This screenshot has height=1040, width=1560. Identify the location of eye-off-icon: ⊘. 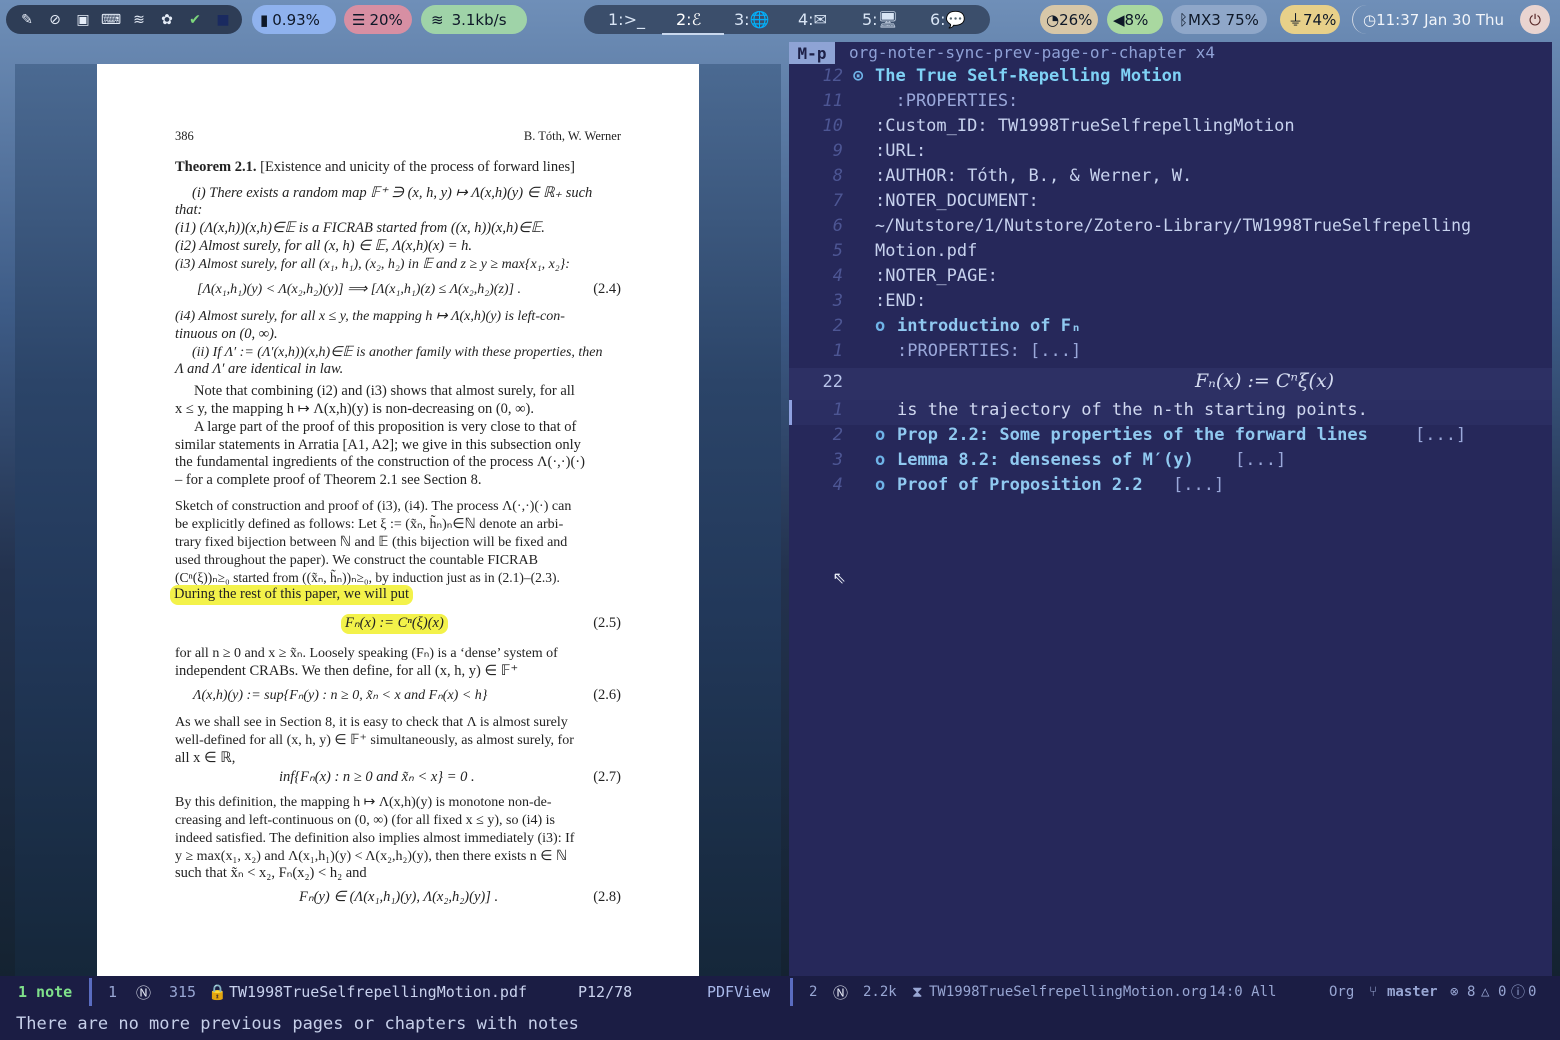
(55, 20).